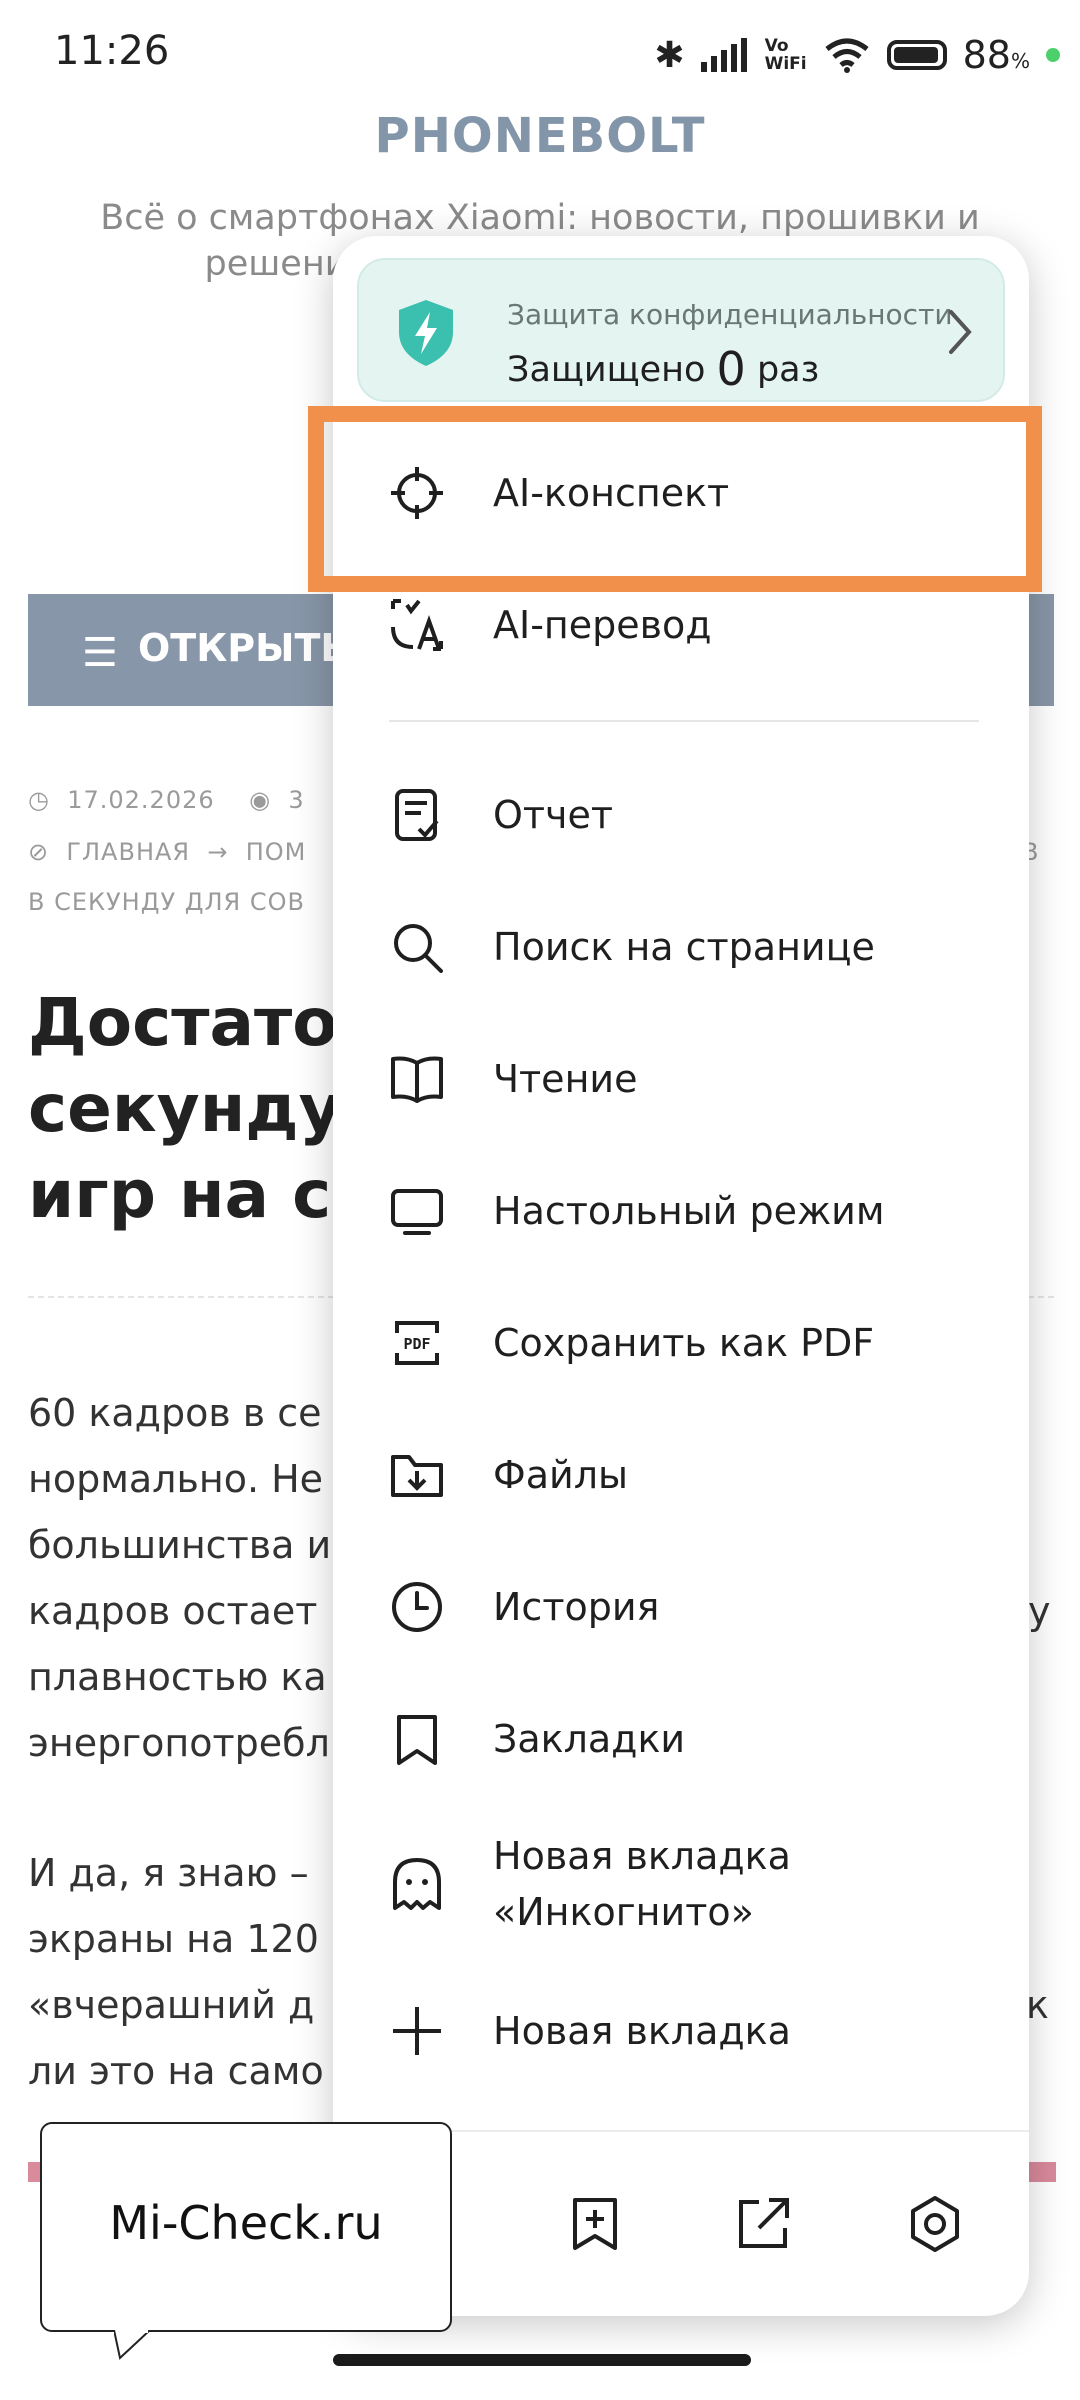  I want to click on menu-item-bookmarks: Закладки, so click(681, 1739).